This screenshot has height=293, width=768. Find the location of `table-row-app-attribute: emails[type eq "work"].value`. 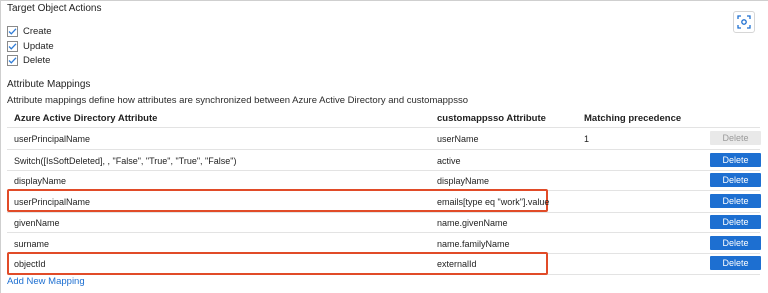

table-row-app-attribute: emails[type eq "work"].value is located at coordinates (493, 202).